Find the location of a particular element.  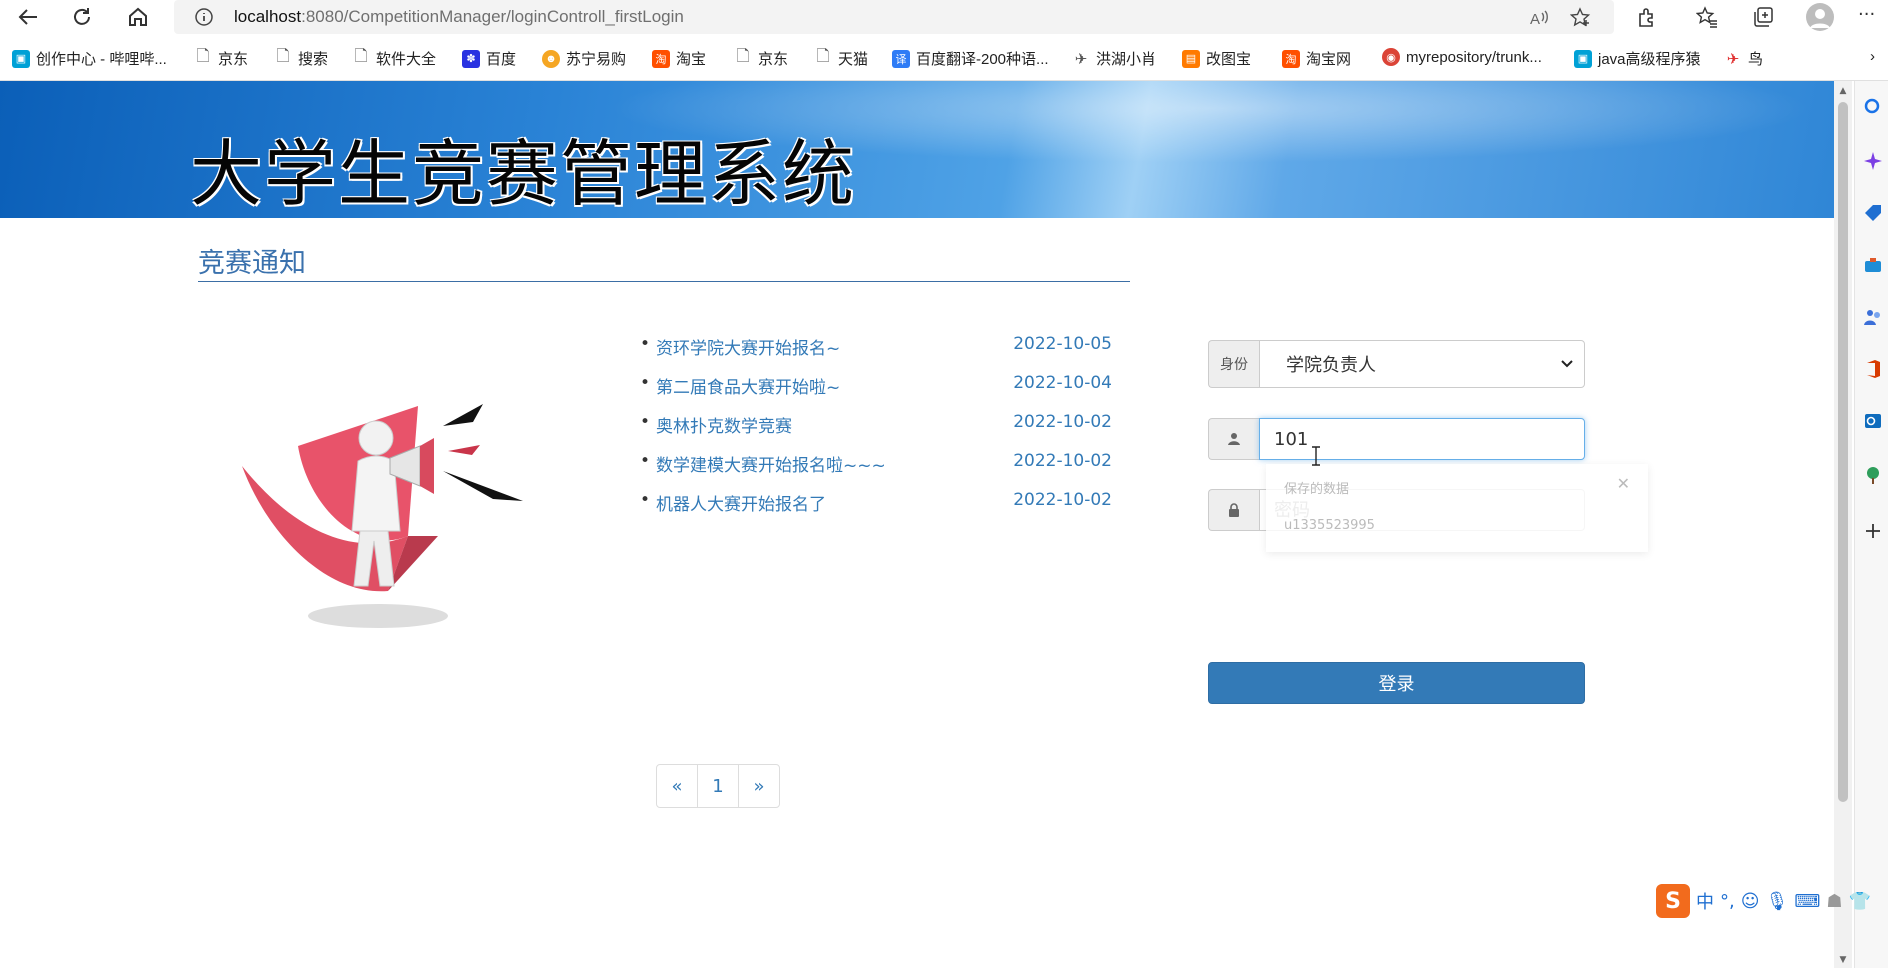

role-label: 身份 is located at coordinates (1233, 364).